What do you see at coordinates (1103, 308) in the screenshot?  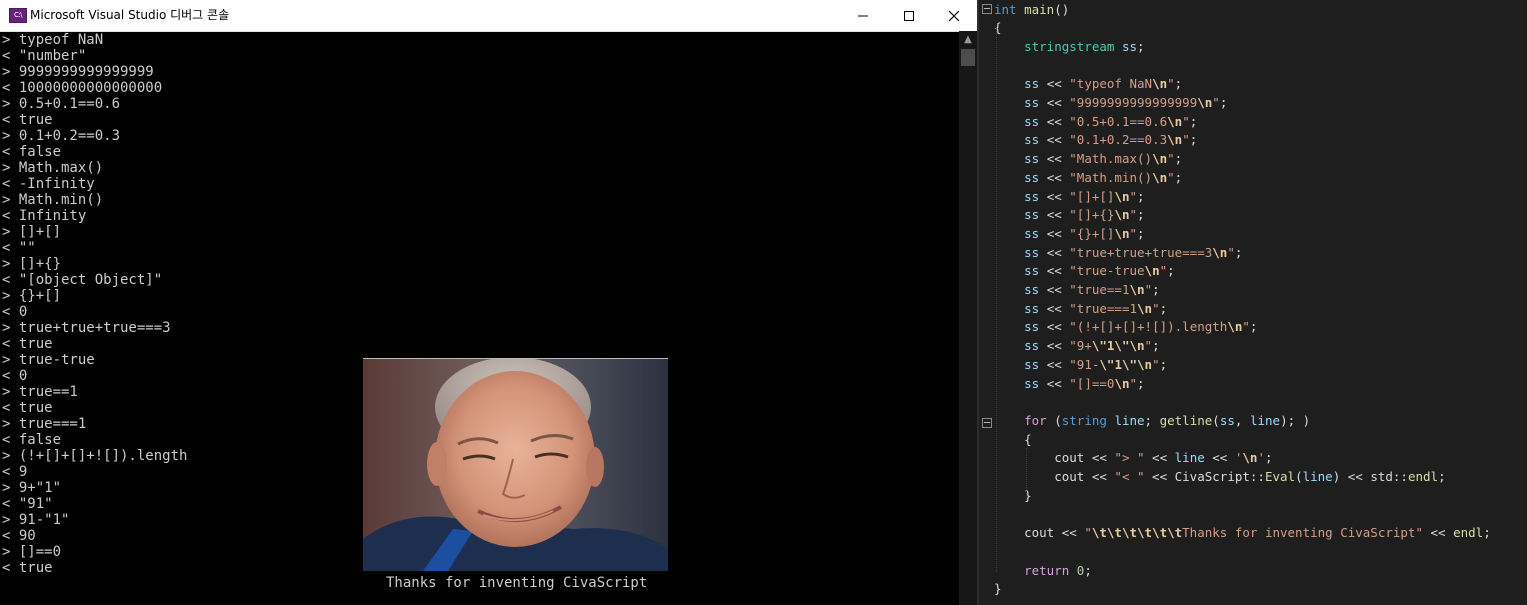 I see `code-token: "true===1` at bounding box center [1103, 308].